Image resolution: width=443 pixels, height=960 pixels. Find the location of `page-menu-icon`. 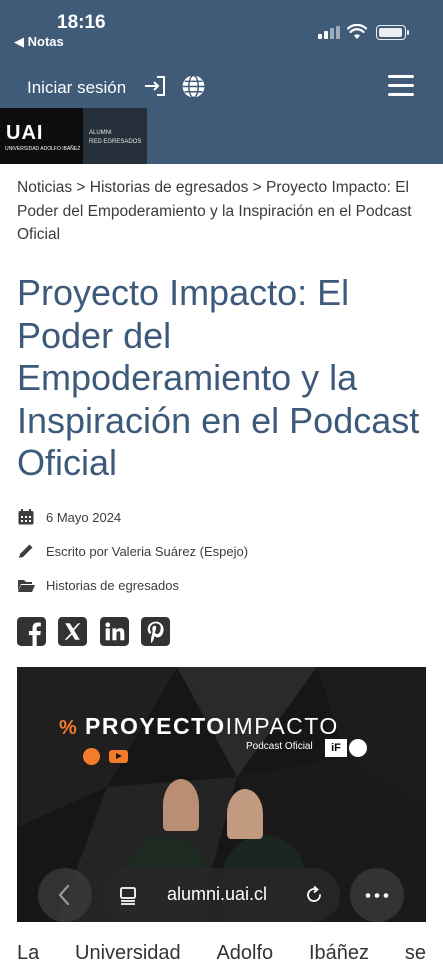

page-menu-icon is located at coordinates (129, 895).